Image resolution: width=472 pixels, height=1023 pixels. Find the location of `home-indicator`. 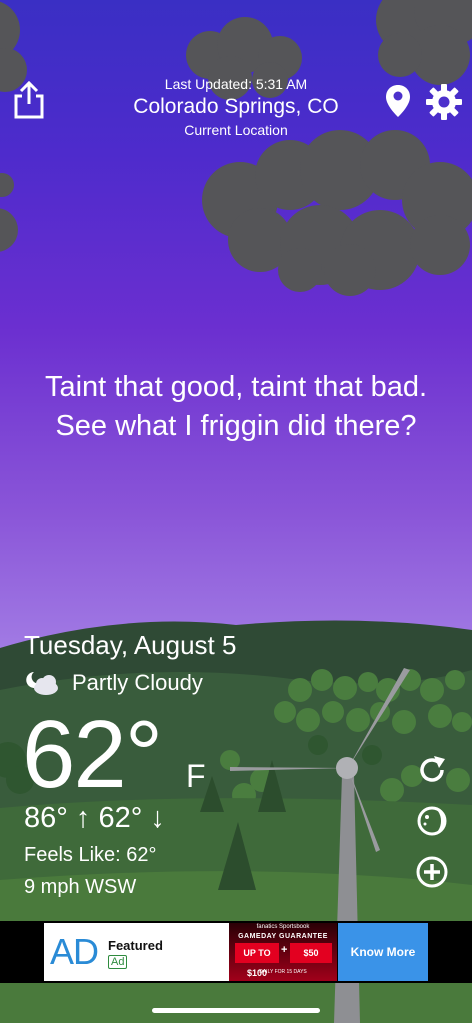

home-indicator is located at coordinates (236, 1010).